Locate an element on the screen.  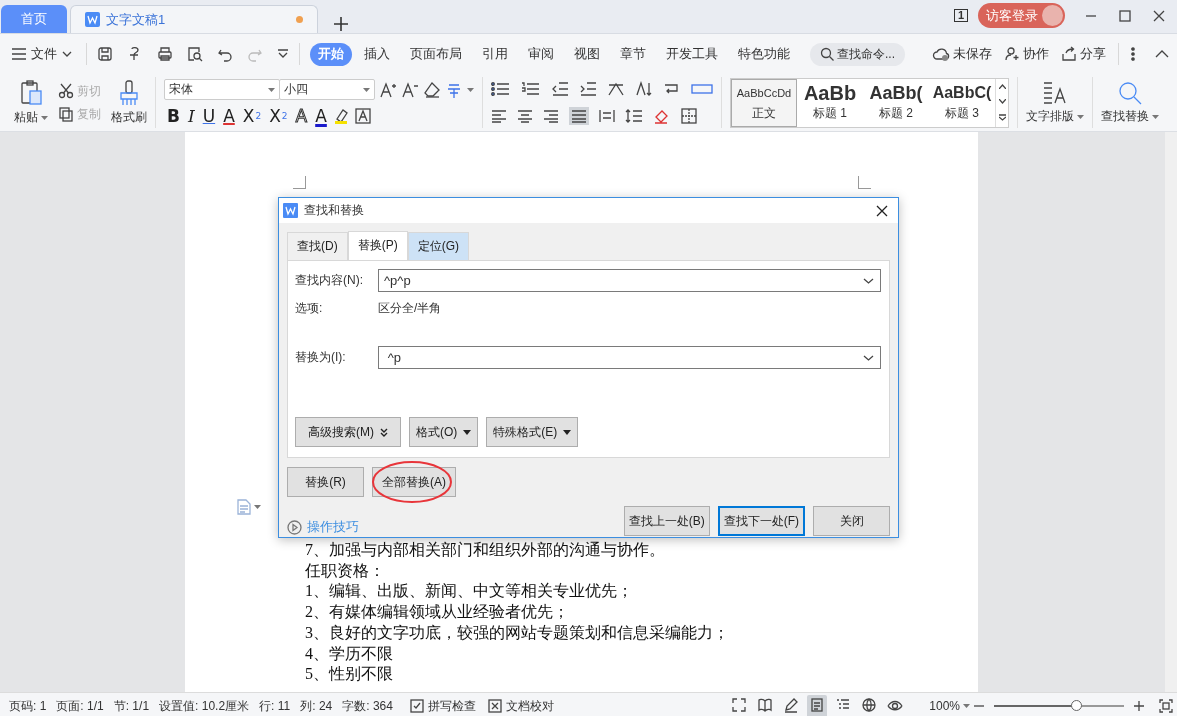
style-preset: AaBb( 标题 2 is located at coordinates (896, 102).